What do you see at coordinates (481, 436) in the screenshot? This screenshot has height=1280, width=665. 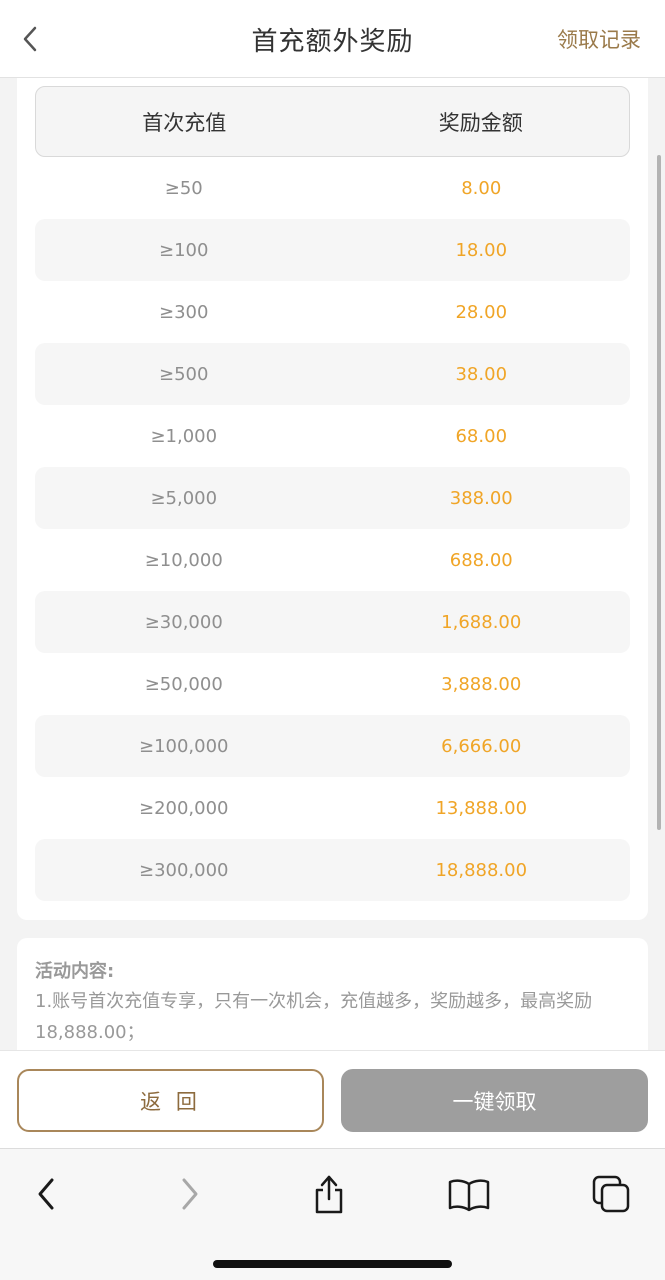 I see `reward-amount: 68.00` at bounding box center [481, 436].